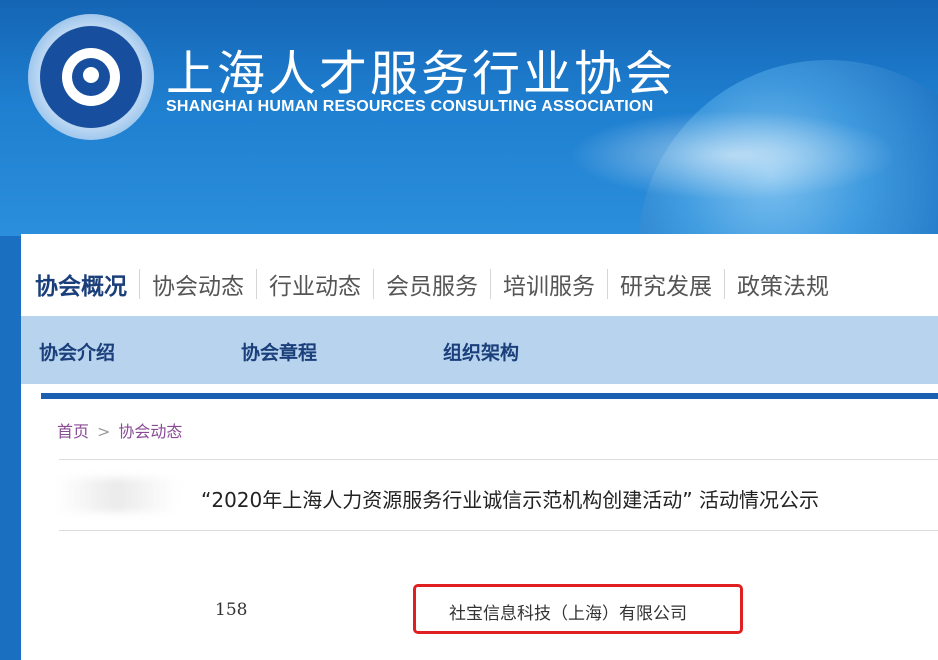 The width and height of the screenshot is (938, 660). Describe the element at coordinates (73, 431) in the screenshot. I see `breadcrumb-home: 首页` at that location.